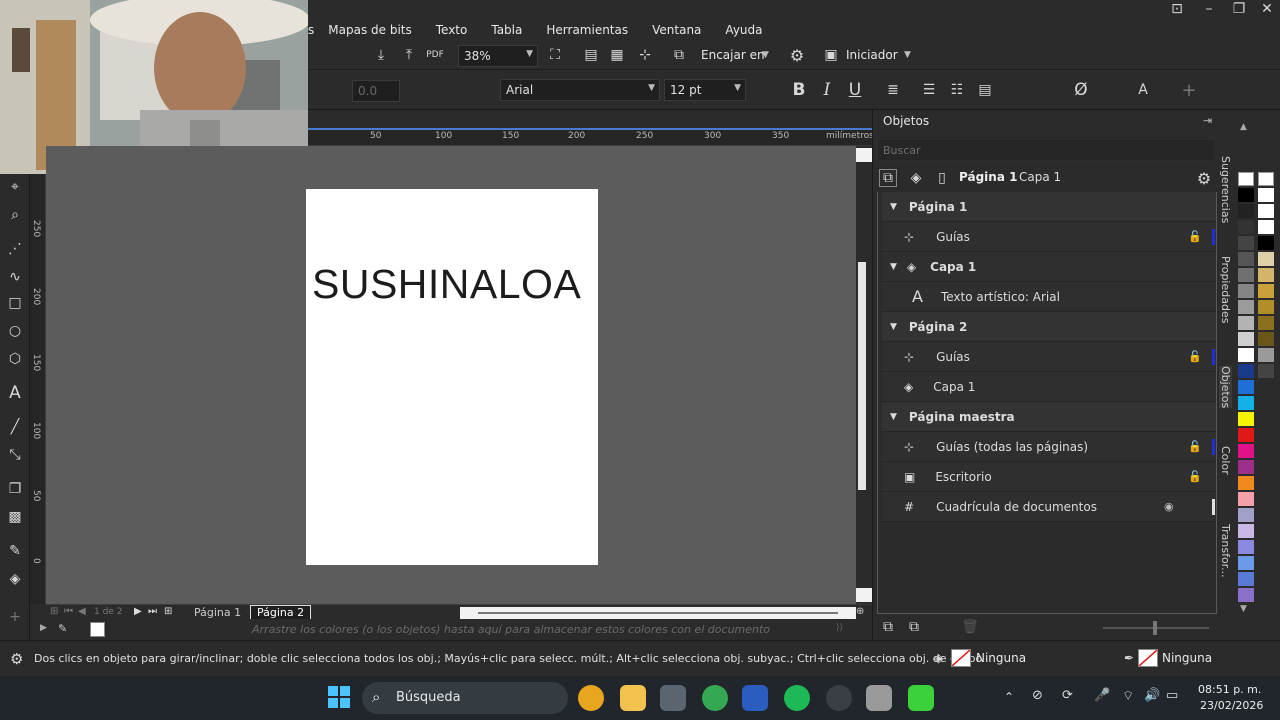  I want to click on eyedropper-tool-icon: ✎, so click(15, 551).